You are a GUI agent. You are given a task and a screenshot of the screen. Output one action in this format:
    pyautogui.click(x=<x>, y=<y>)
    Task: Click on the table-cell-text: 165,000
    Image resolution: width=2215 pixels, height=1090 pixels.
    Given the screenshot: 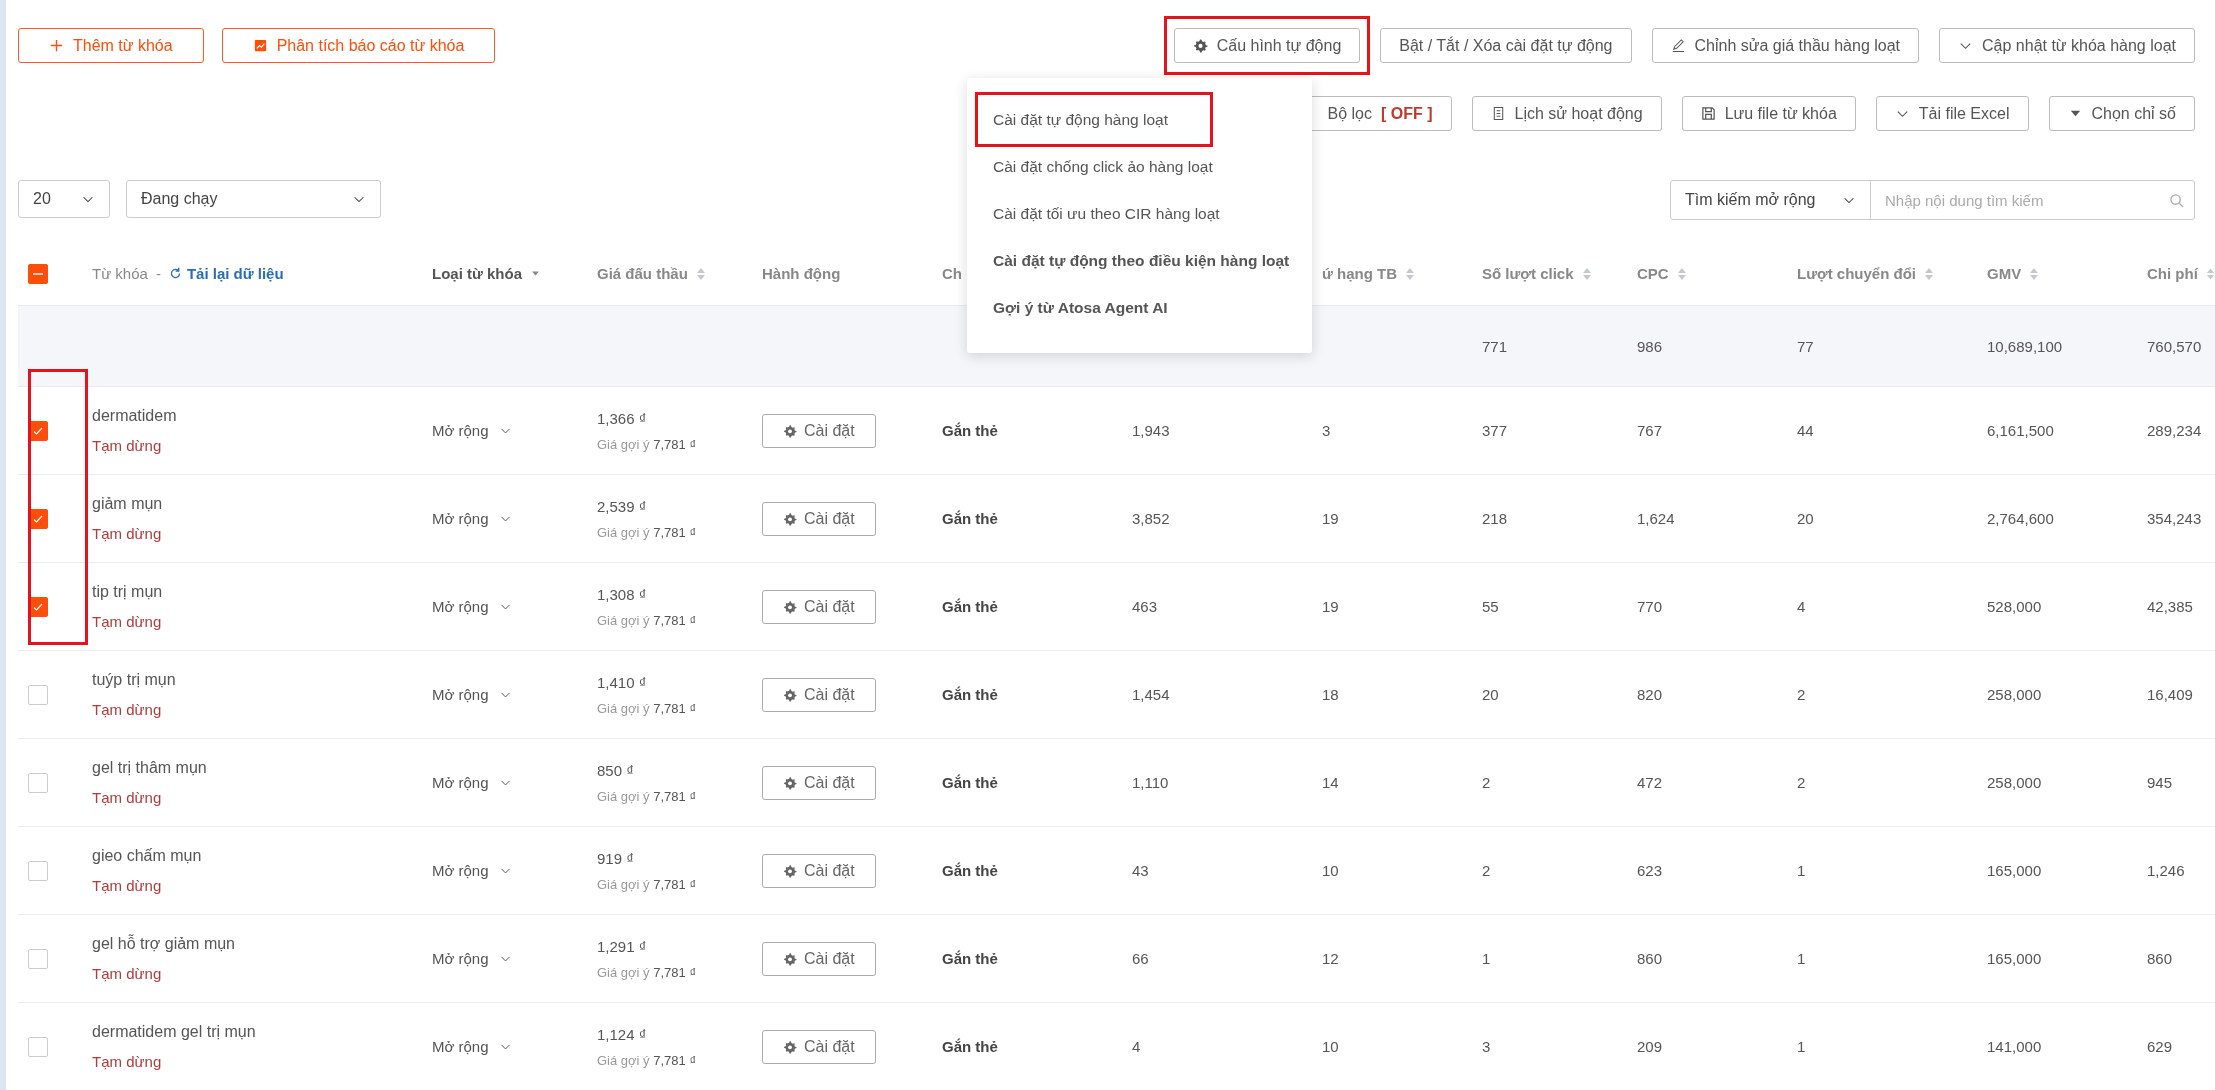 What is the action you would take?
    pyautogui.click(x=2014, y=870)
    